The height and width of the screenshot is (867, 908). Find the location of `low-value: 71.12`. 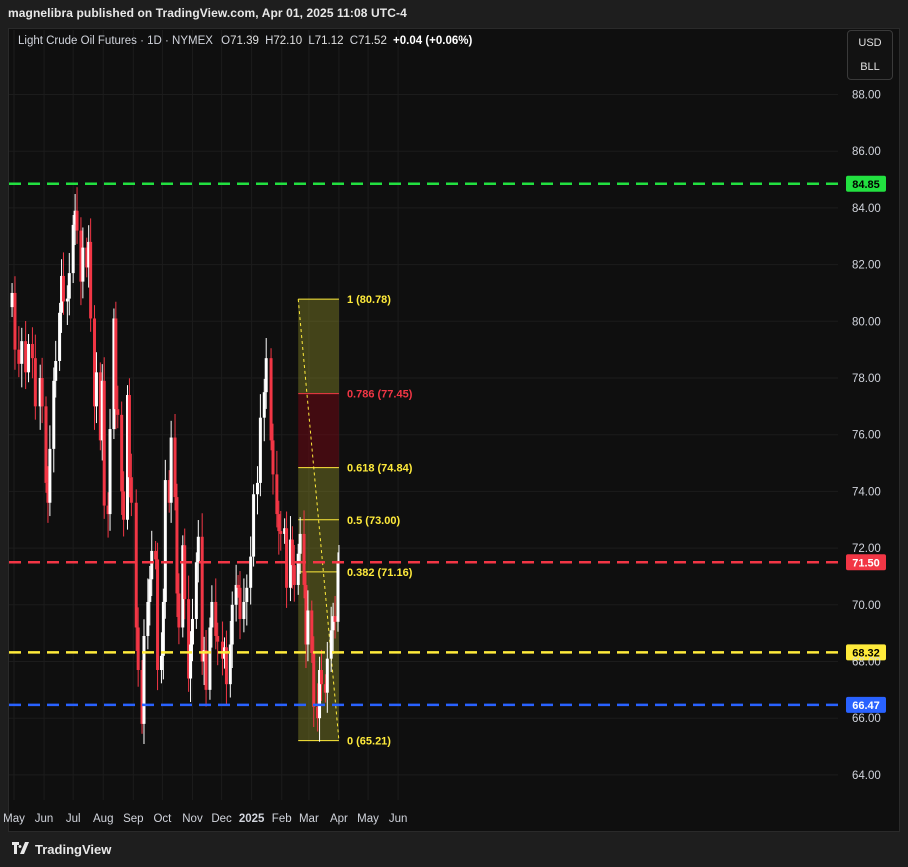

low-value: 71.12 is located at coordinates (329, 41).